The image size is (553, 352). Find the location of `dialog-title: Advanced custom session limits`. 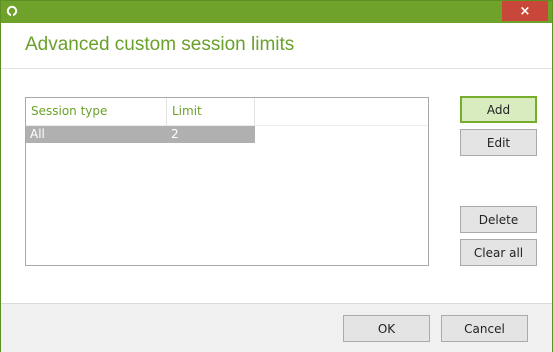

dialog-title: Advanced custom session limits is located at coordinates (160, 44).